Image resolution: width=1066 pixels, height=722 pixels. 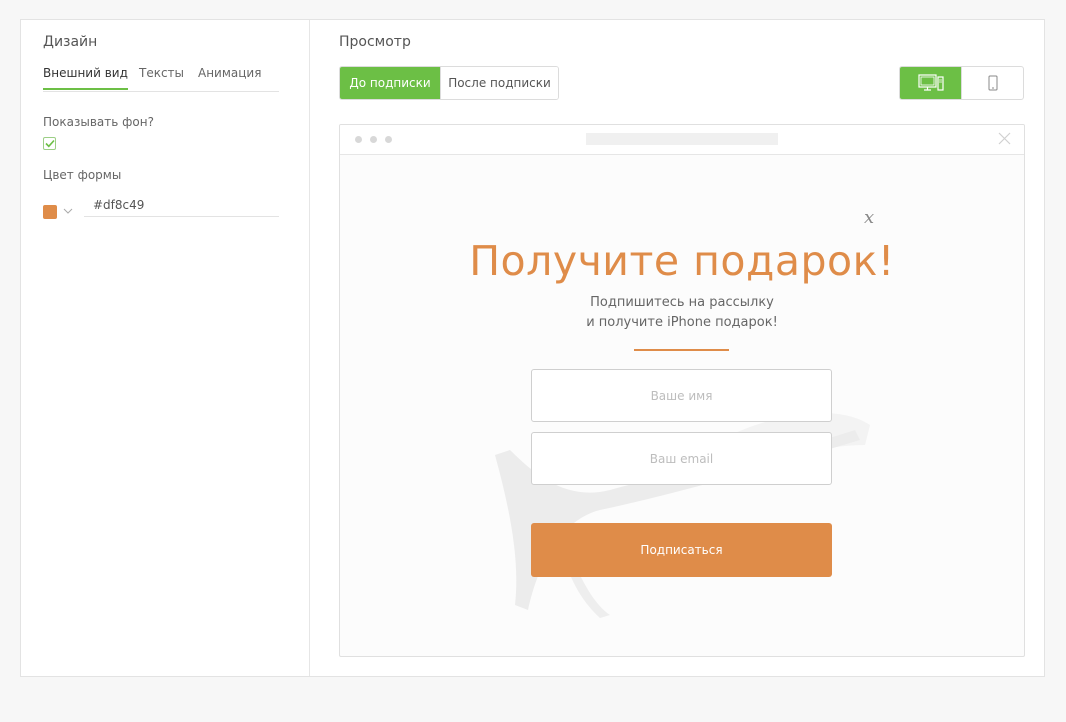 What do you see at coordinates (681, 550) in the screenshot?
I see `subscribe-button: Подписаться` at bounding box center [681, 550].